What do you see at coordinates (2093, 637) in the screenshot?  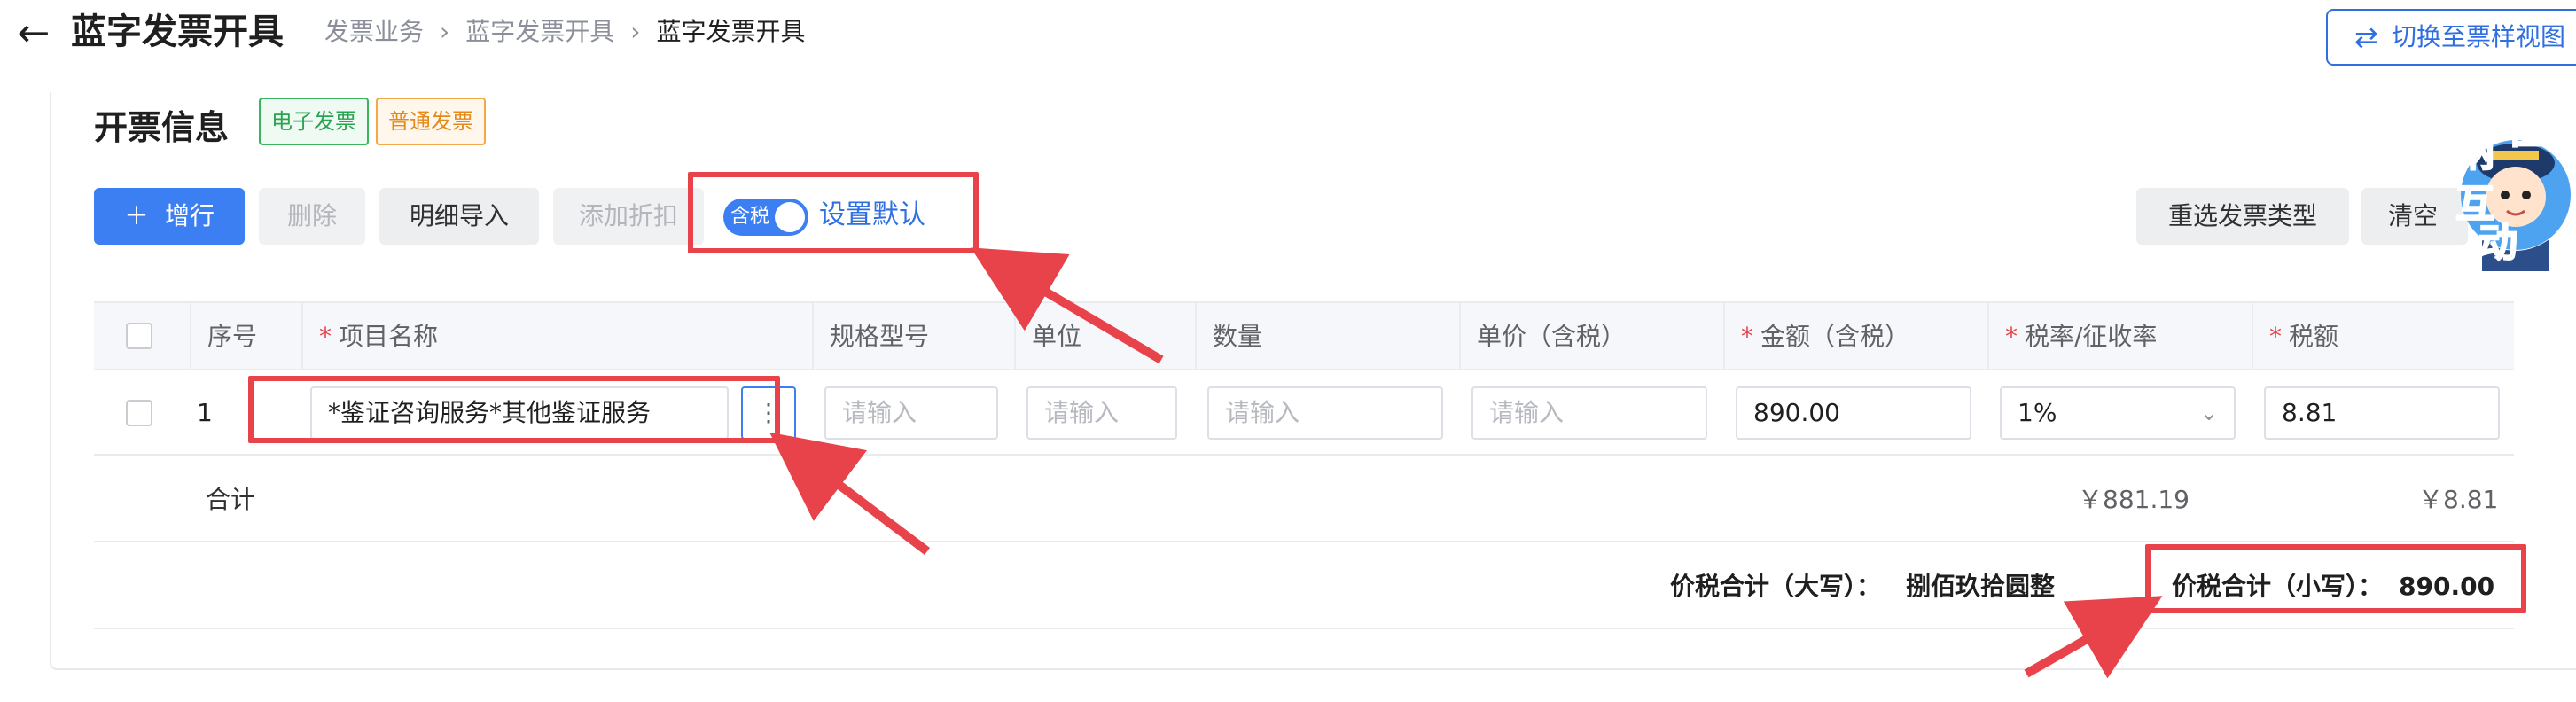 I see `arrow-to-total` at bounding box center [2093, 637].